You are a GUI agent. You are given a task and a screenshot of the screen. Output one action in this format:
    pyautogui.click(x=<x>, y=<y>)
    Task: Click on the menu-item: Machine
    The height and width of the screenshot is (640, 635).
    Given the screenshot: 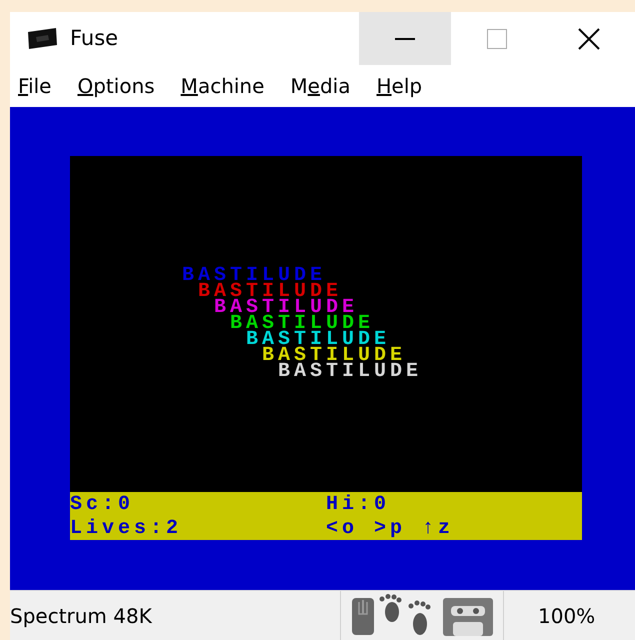 What is the action you would take?
    pyautogui.click(x=229, y=86)
    